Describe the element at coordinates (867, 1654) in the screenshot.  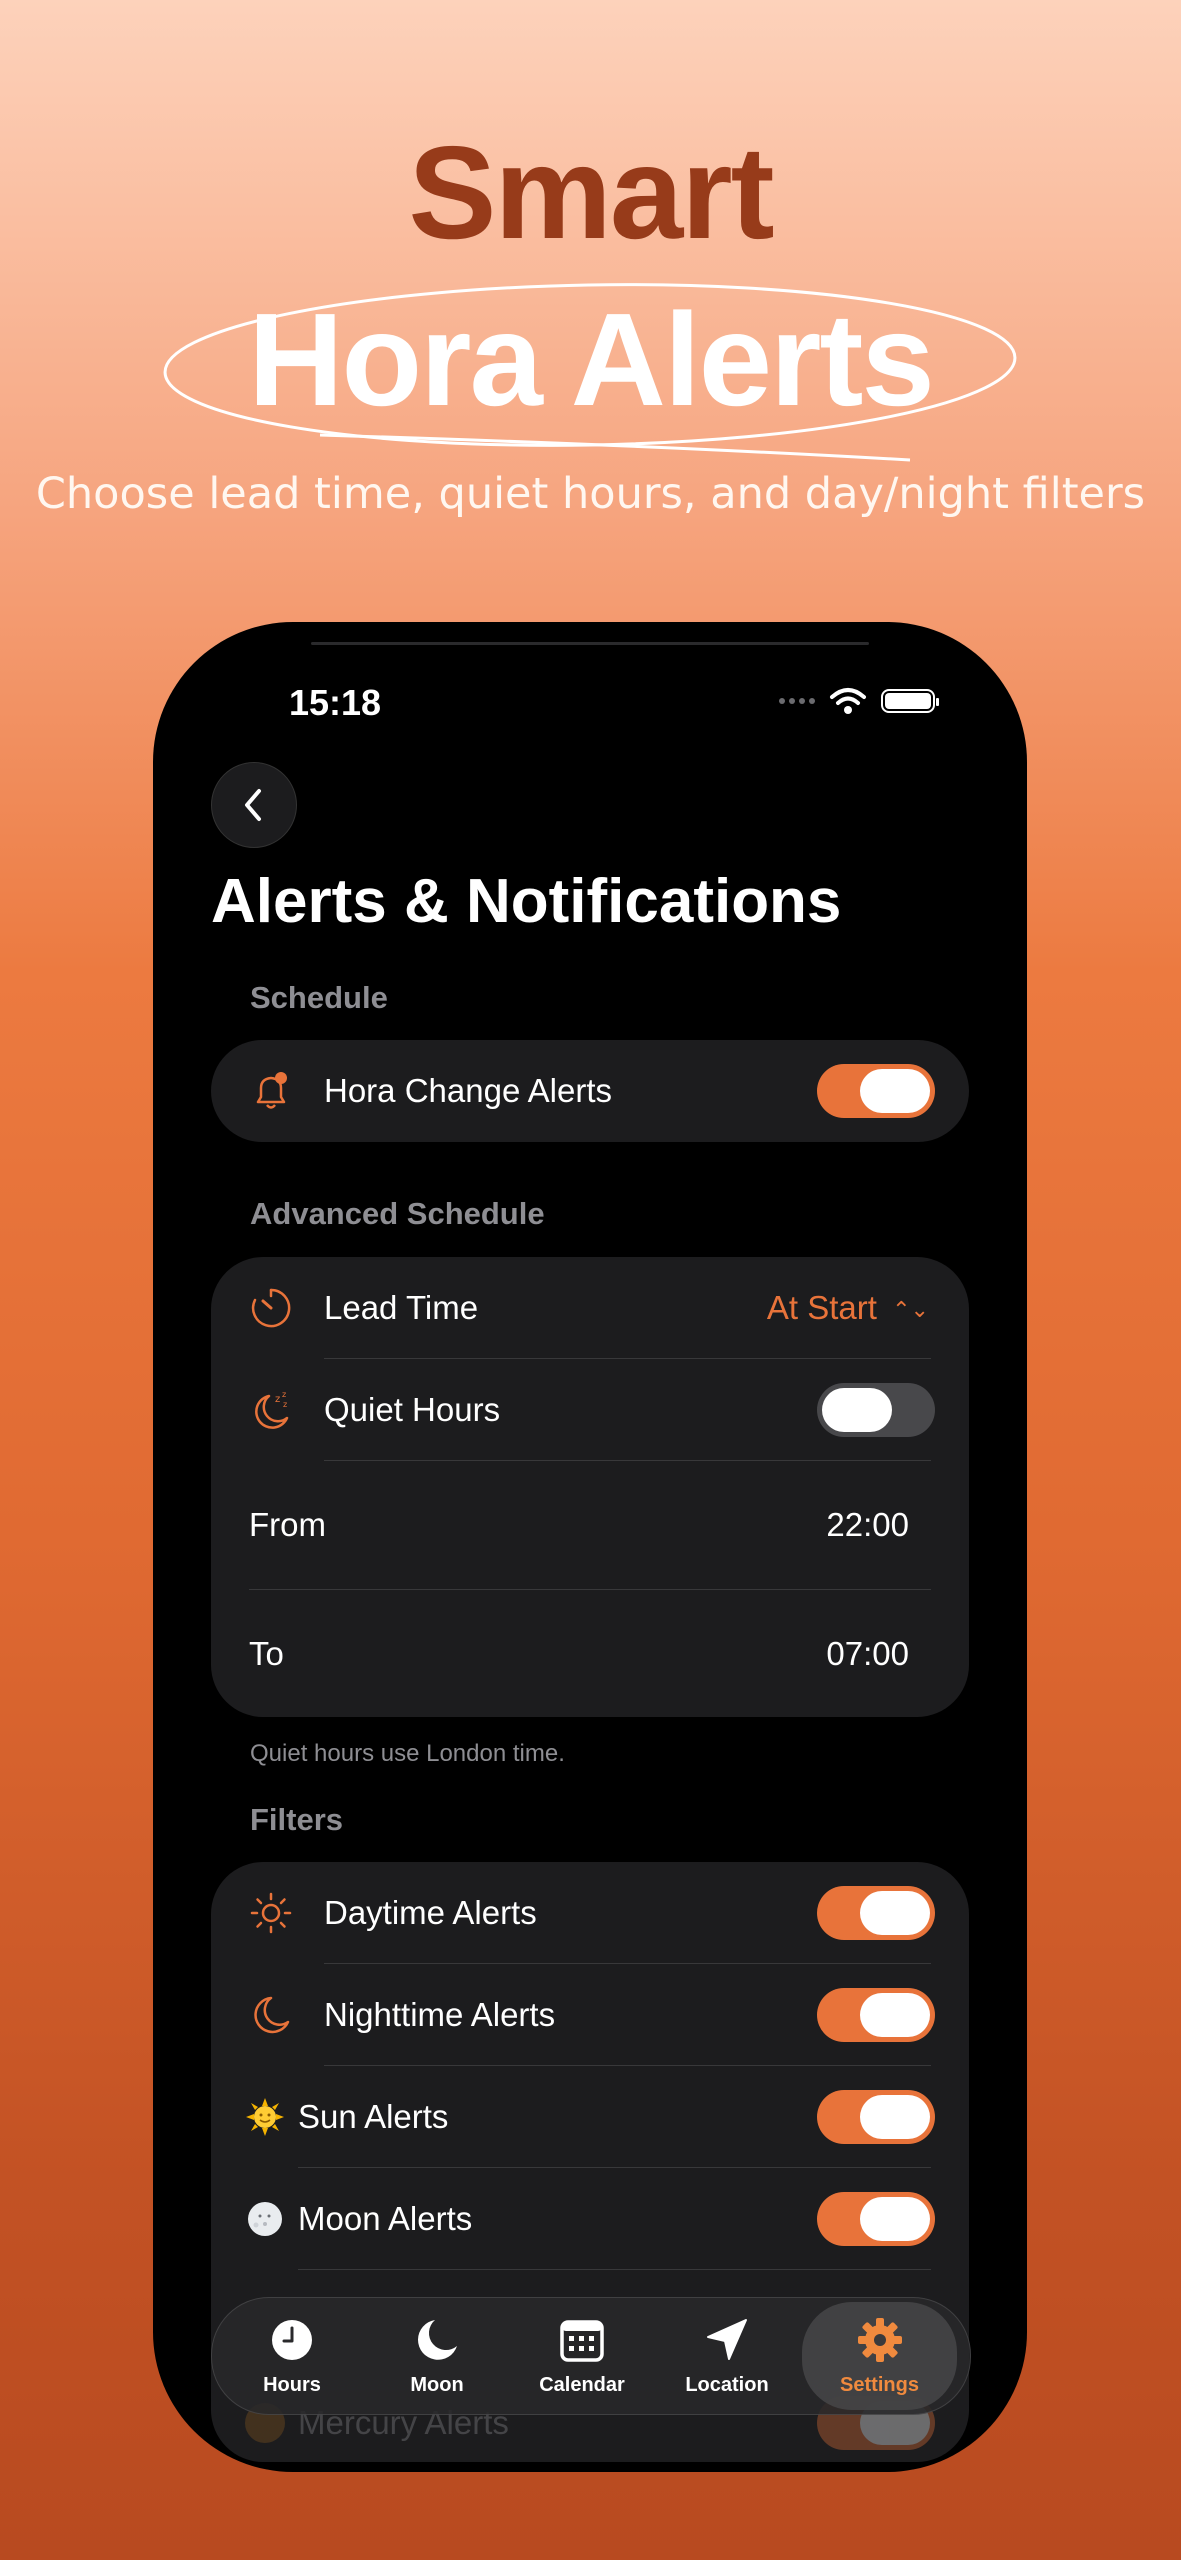
I see `to-value: 07:00` at that location.